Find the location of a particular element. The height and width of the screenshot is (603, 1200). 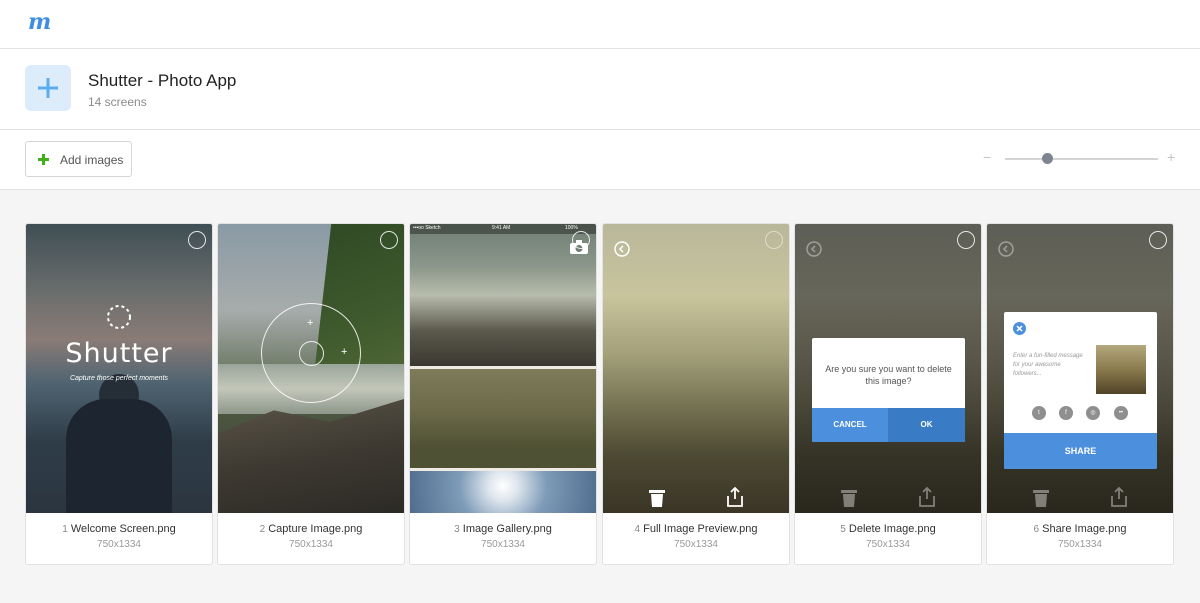

screen-caption: 4 Full Image Preview.png is located at coordinates (696, 529).